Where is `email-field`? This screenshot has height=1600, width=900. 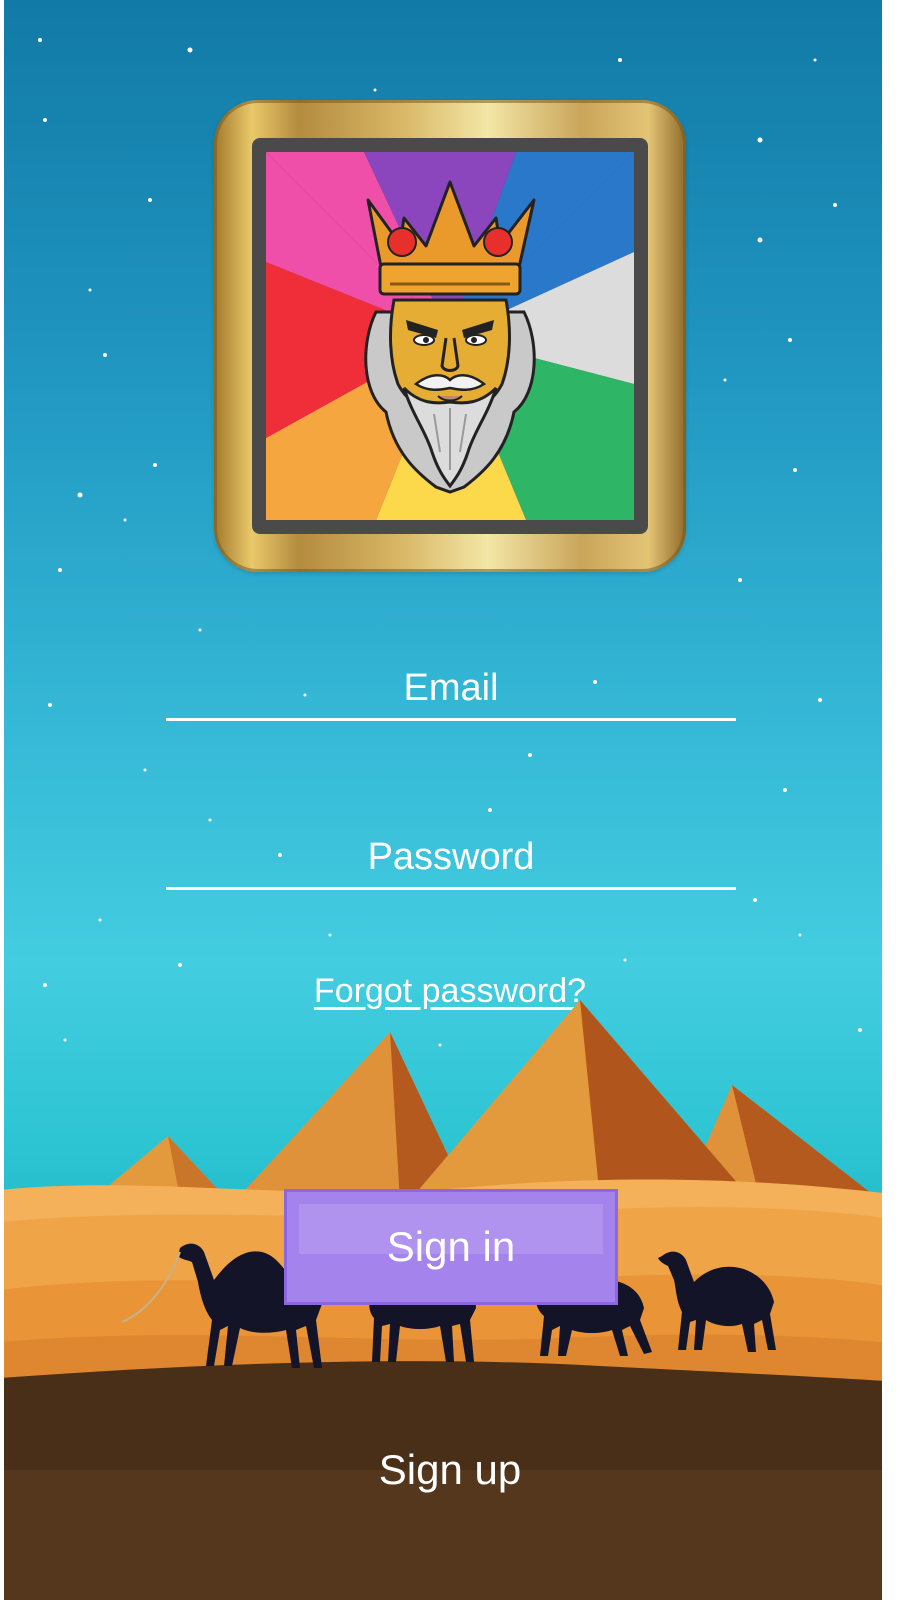 email-field is located at coordinates (451, 689).